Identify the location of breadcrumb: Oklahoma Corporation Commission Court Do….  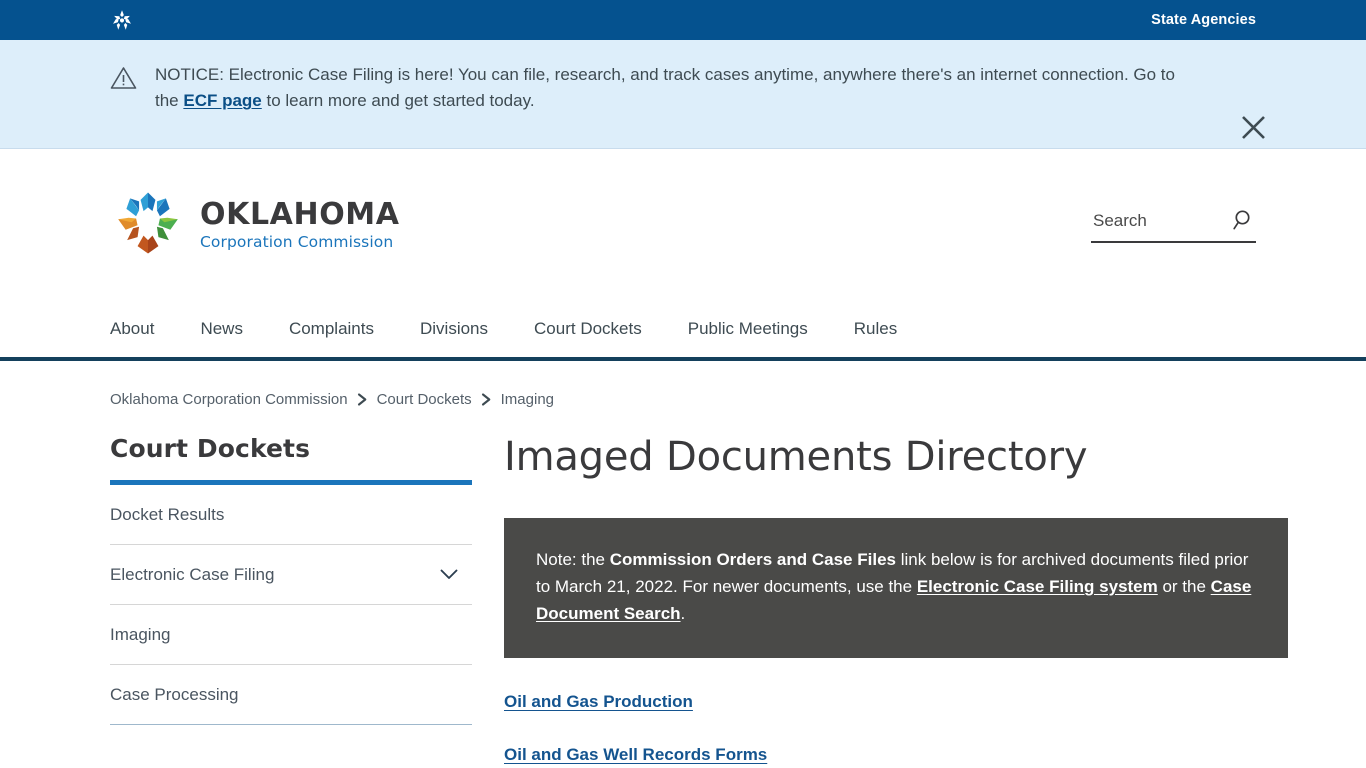
(683, 384).